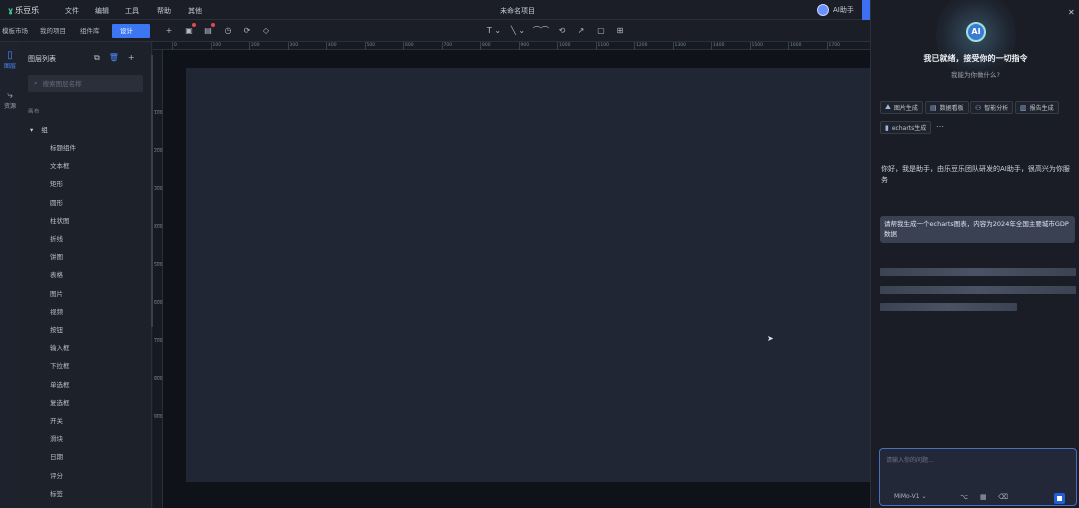 Image resolution: width=1079 pixels, height=508 pixels. Describe the element at coordinates (56, 493) in the screenshot. I see `layer-item: 标签` at that location.